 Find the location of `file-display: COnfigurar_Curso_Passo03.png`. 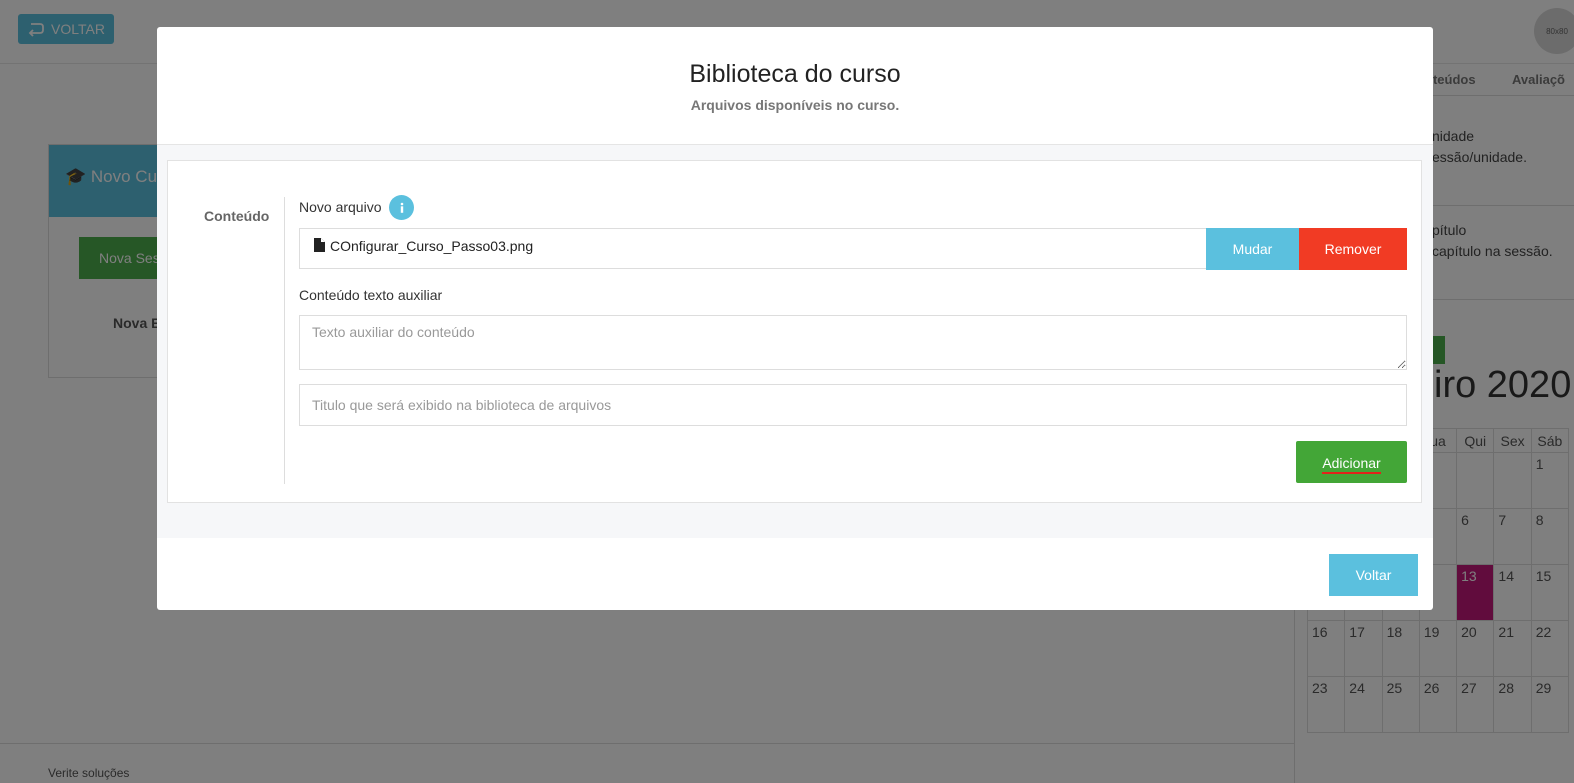

file-display: COnfigurar_Curso_Passo03.png is located at coordinates (753, 248).